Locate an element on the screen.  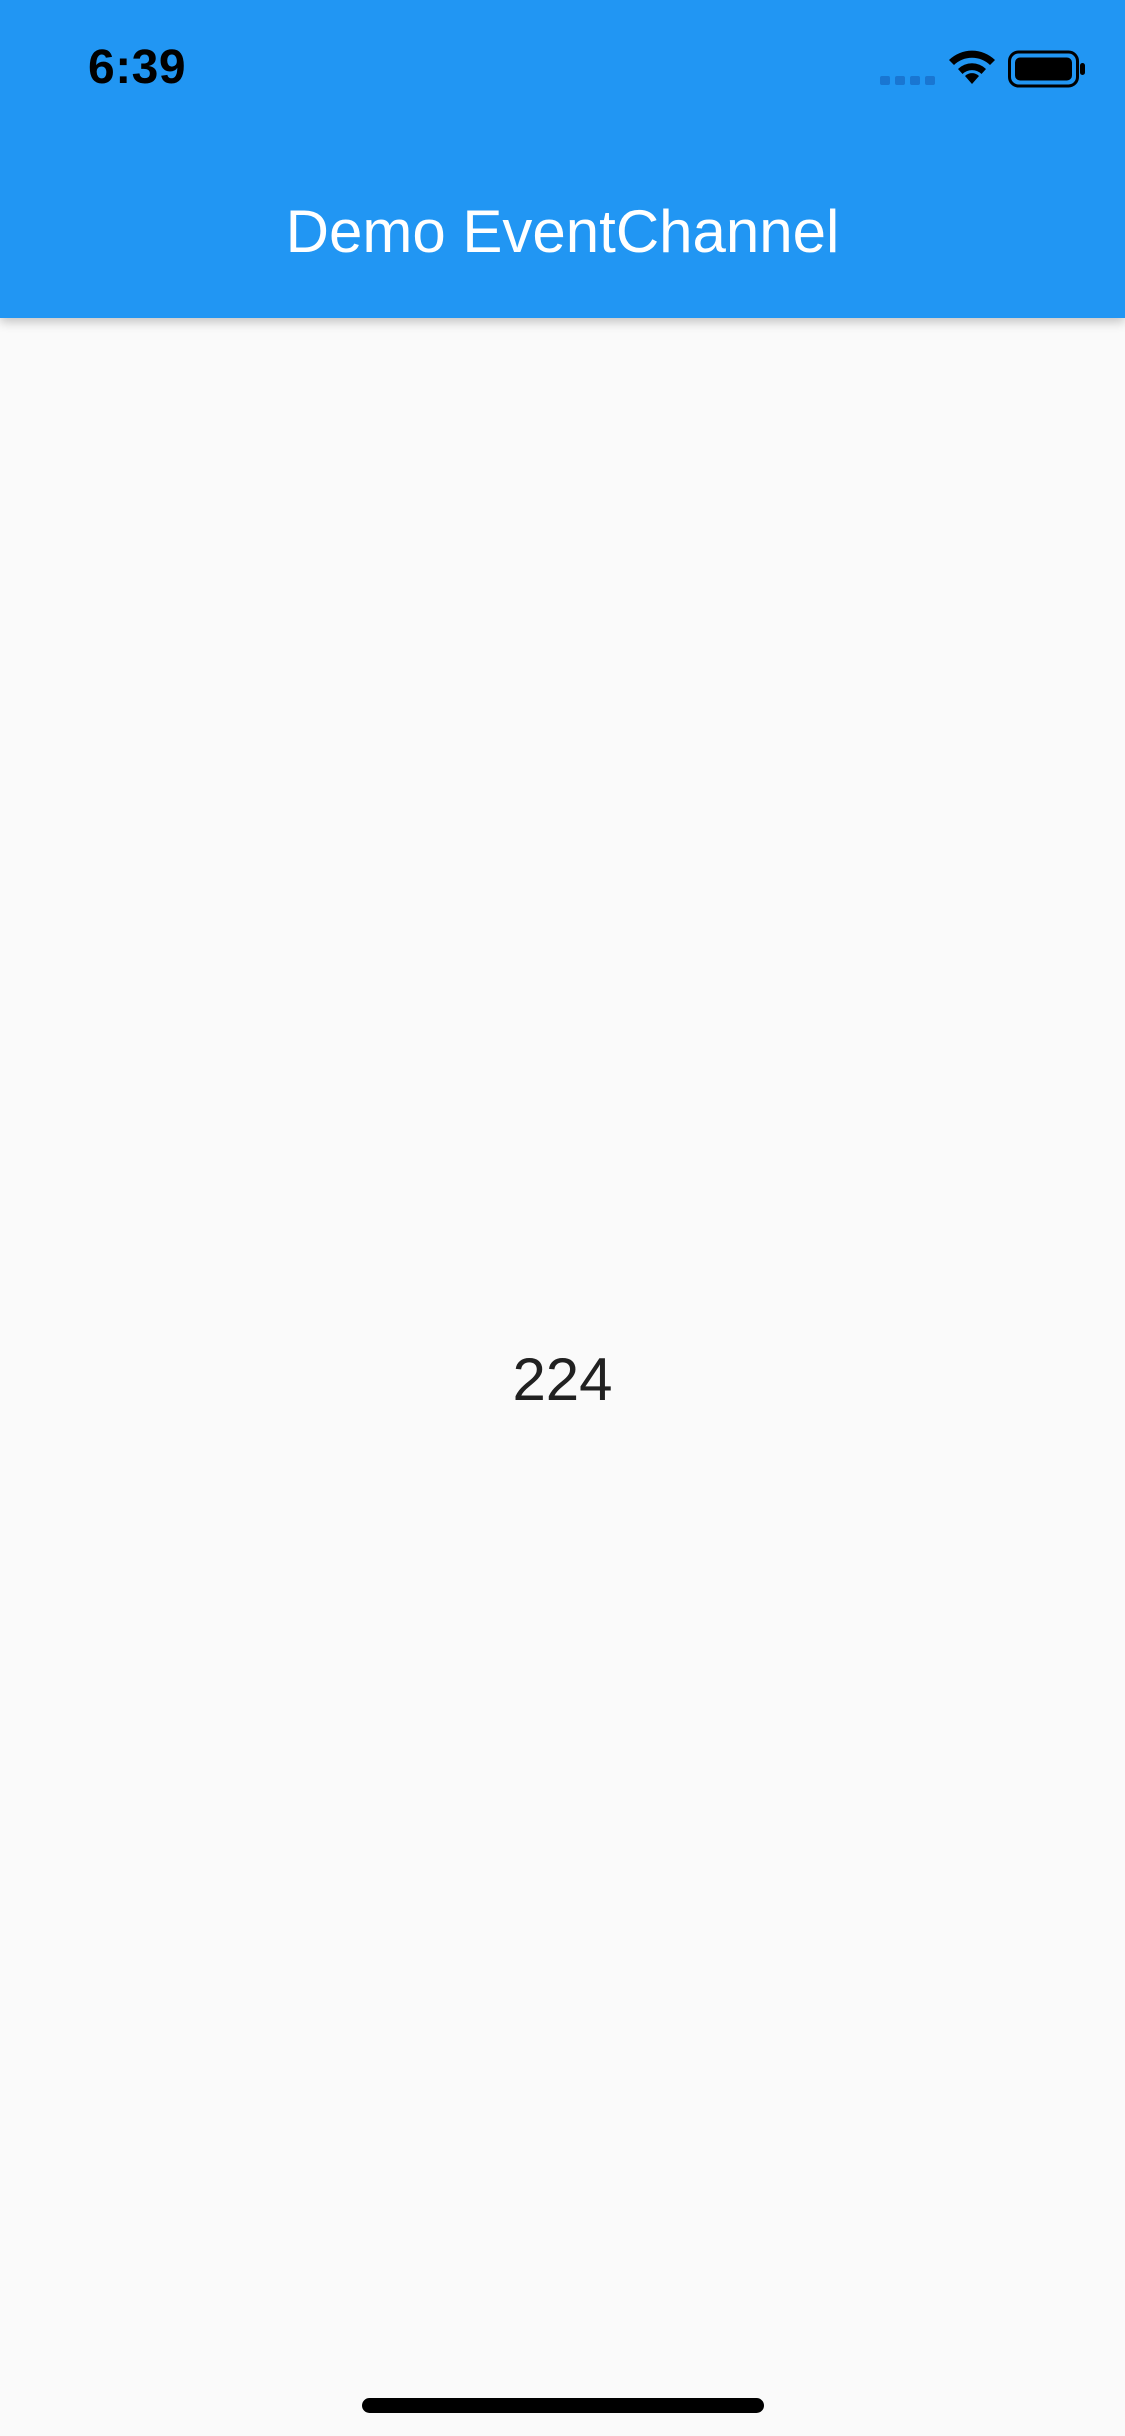
status-time: 6:39 is located at coordinates (137, 67).